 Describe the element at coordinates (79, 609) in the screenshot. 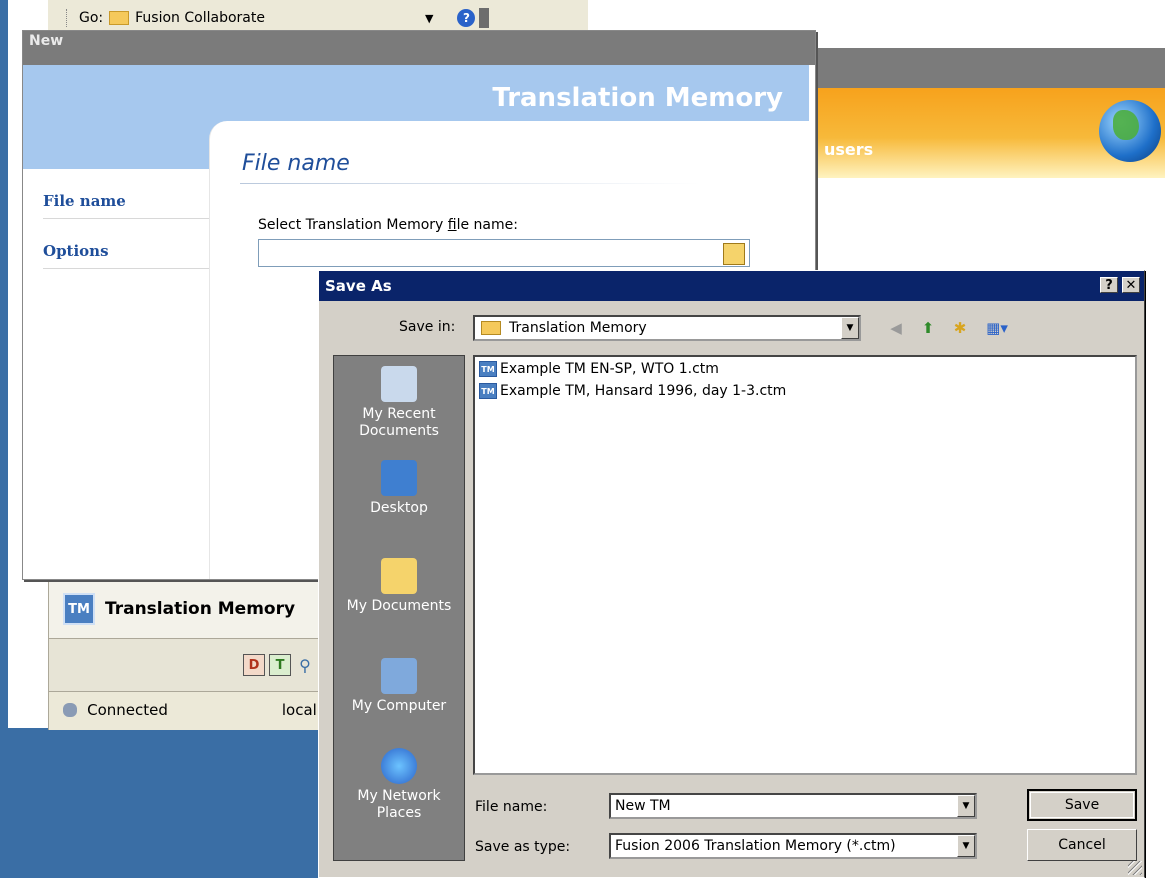

I see `tm-icon: TM` at that location.